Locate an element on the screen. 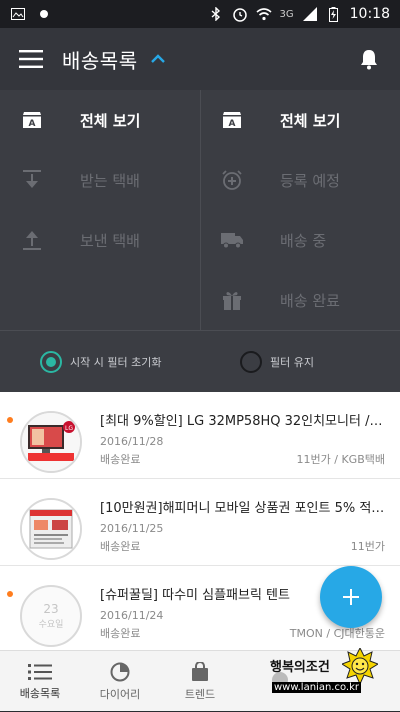  radio-checked-icon is located at coordinates (51, 361).